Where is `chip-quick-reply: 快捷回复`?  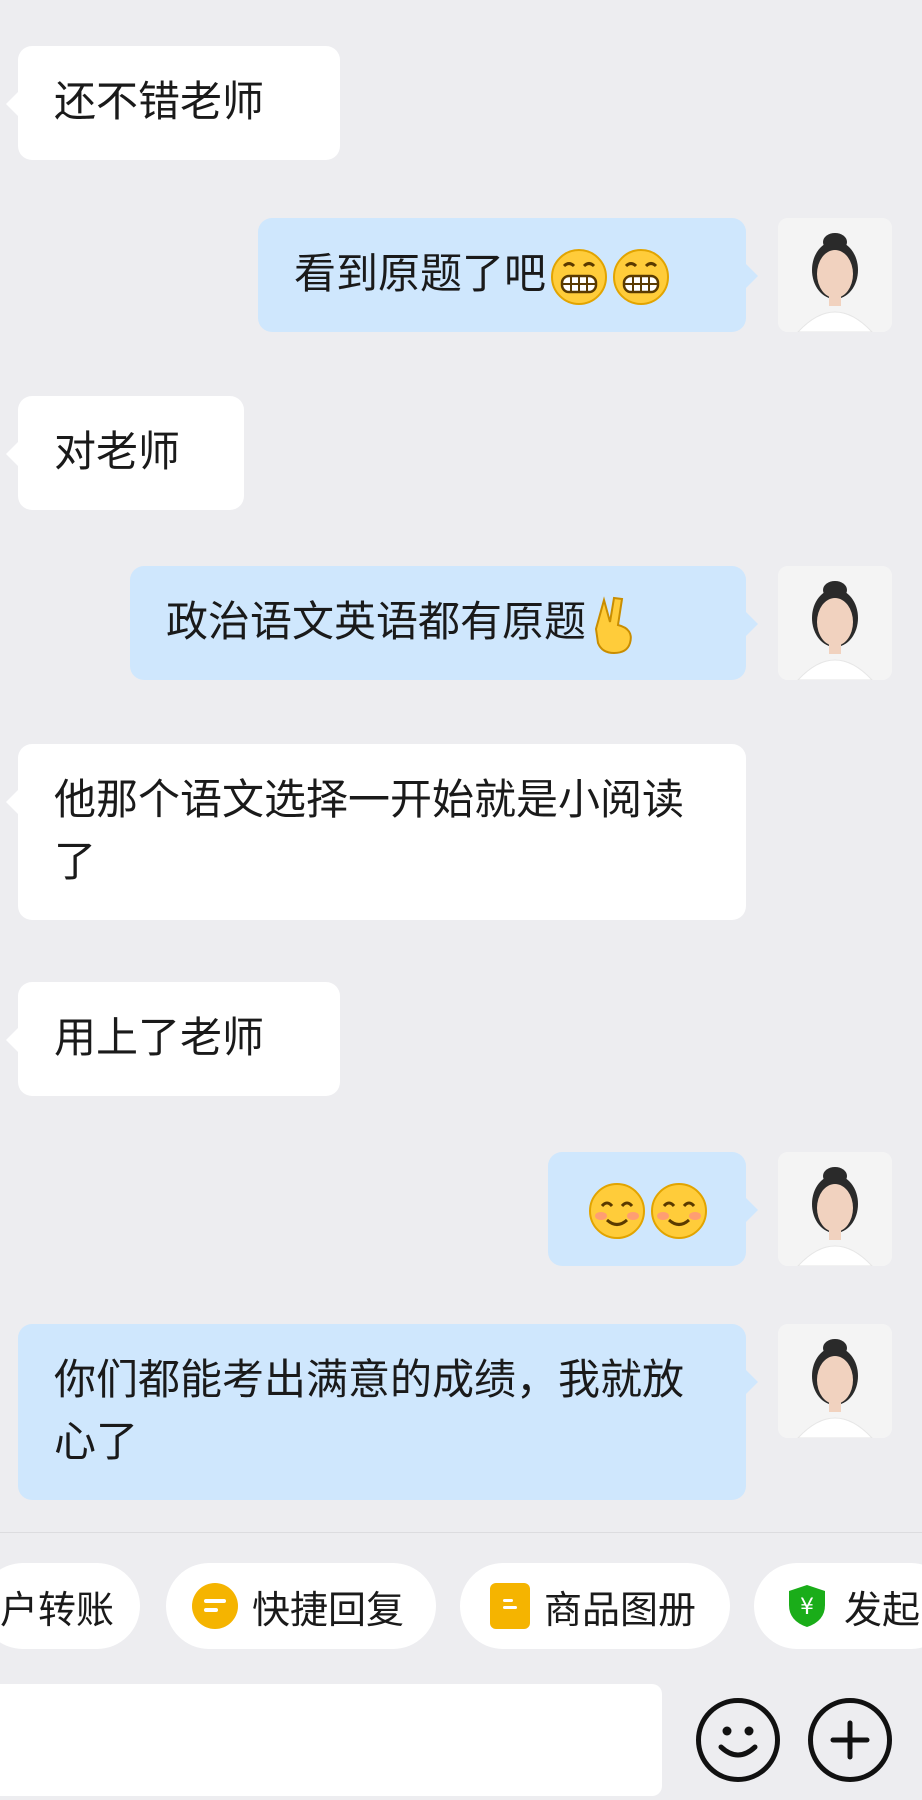 chip-quick-reply: 快捷回复 is located at coordinates (301, 1606).